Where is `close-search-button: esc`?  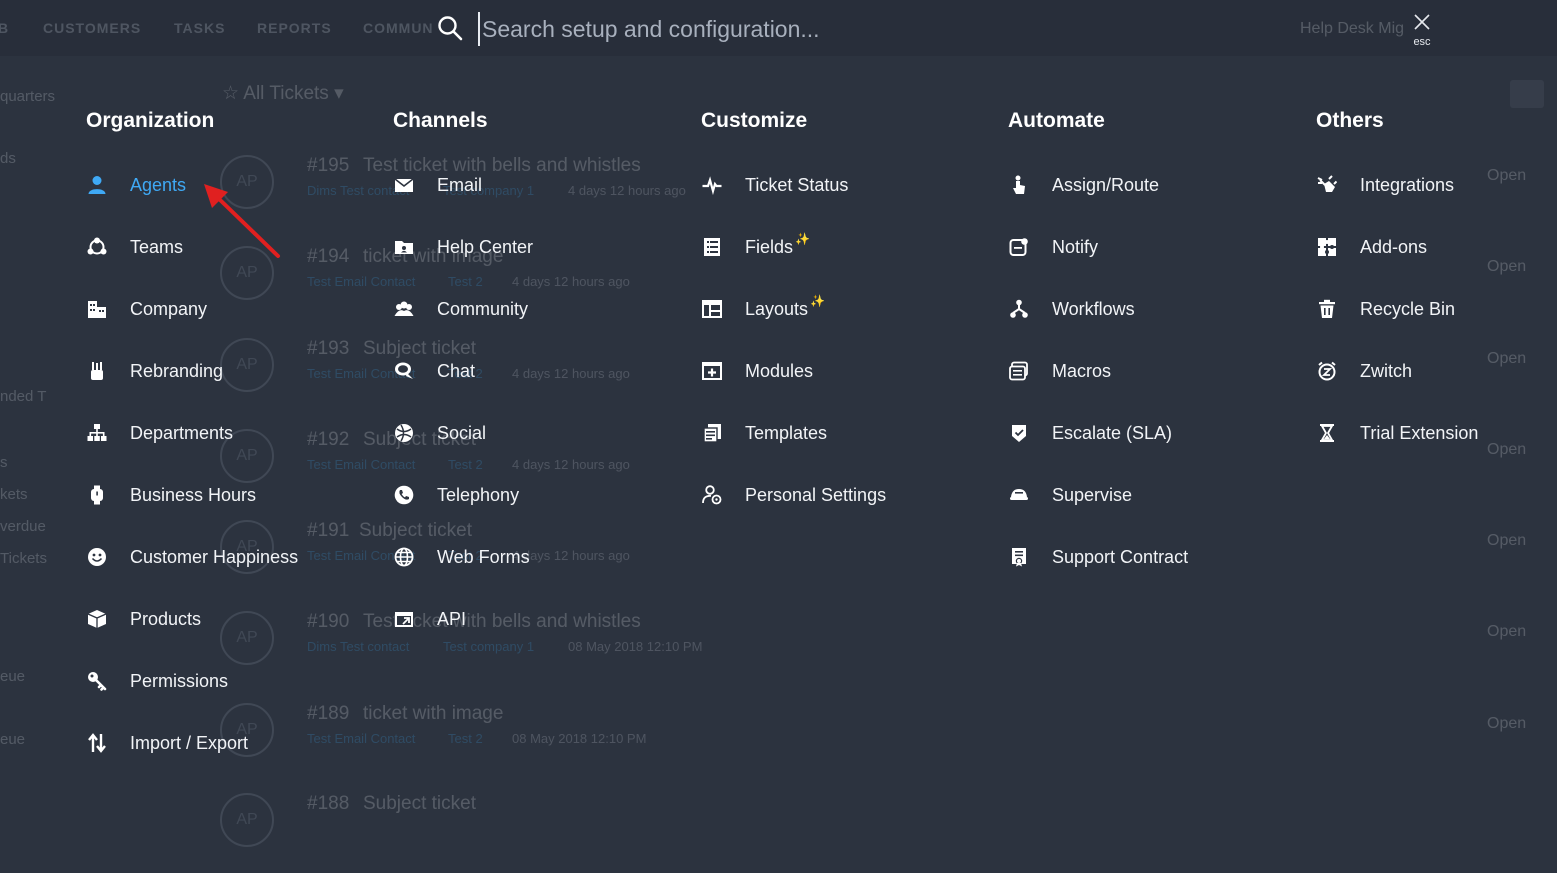
close-search-button: esc is located at coordinates (1422, 30).